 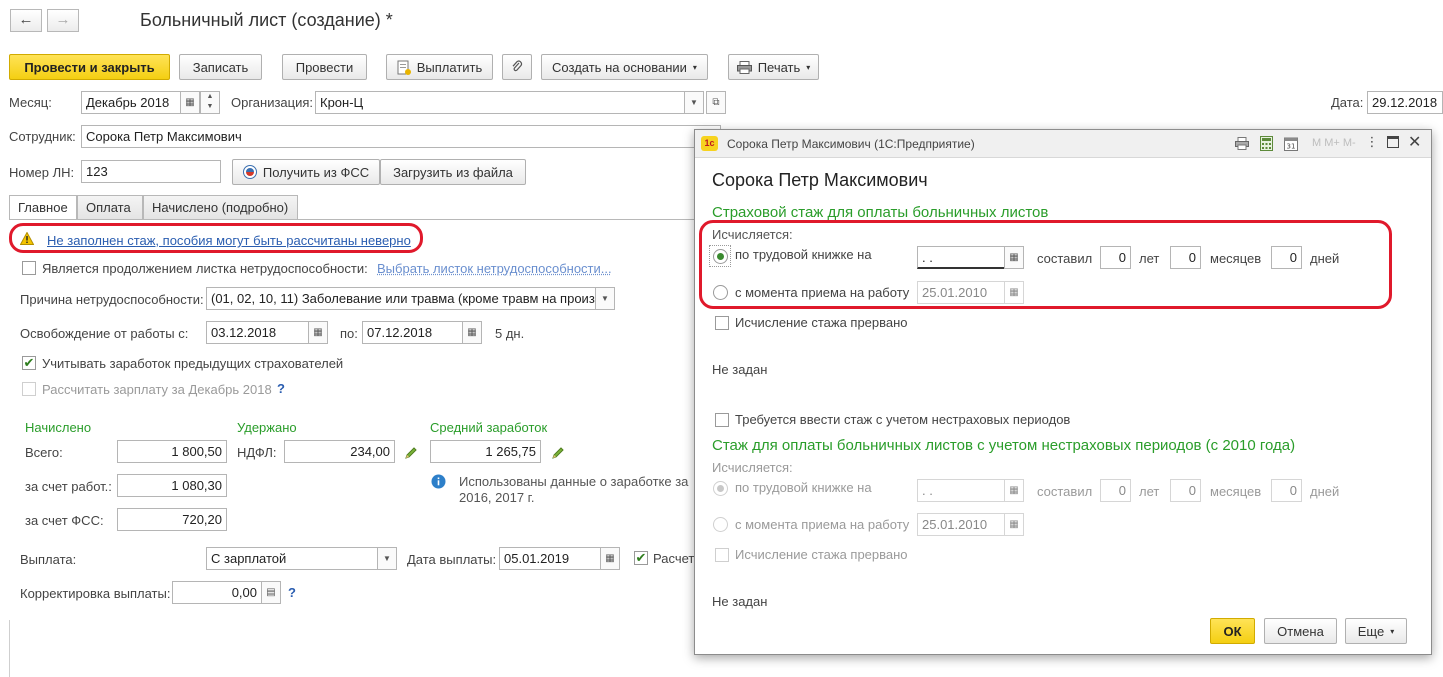 I want to click on tab-main: Главное, so click(x=43, y=207).